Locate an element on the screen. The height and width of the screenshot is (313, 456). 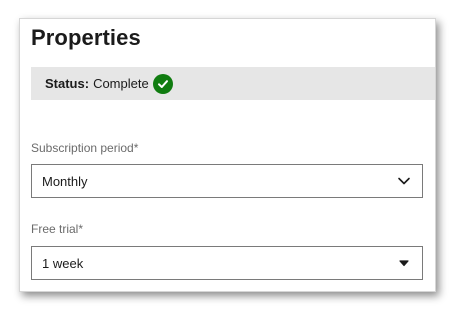
subscription-period-select: Monthly is located at coordinates (227, 181).